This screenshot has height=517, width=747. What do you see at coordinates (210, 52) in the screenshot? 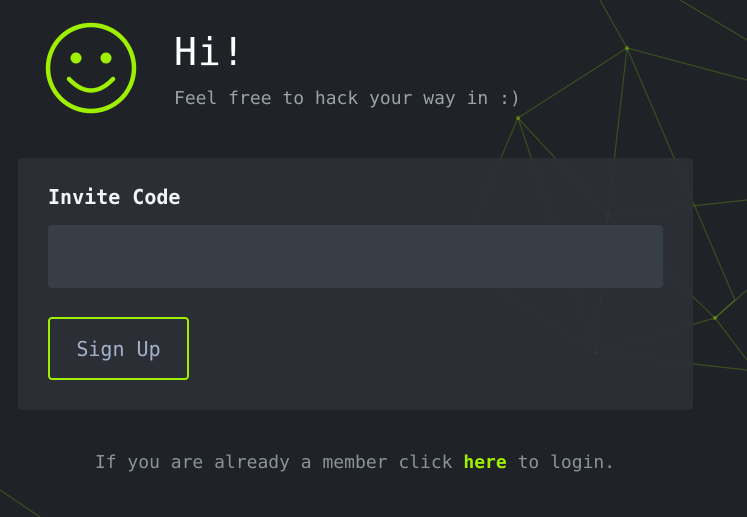
I see `page-title: Hi!` at bounding box center [210, 52].